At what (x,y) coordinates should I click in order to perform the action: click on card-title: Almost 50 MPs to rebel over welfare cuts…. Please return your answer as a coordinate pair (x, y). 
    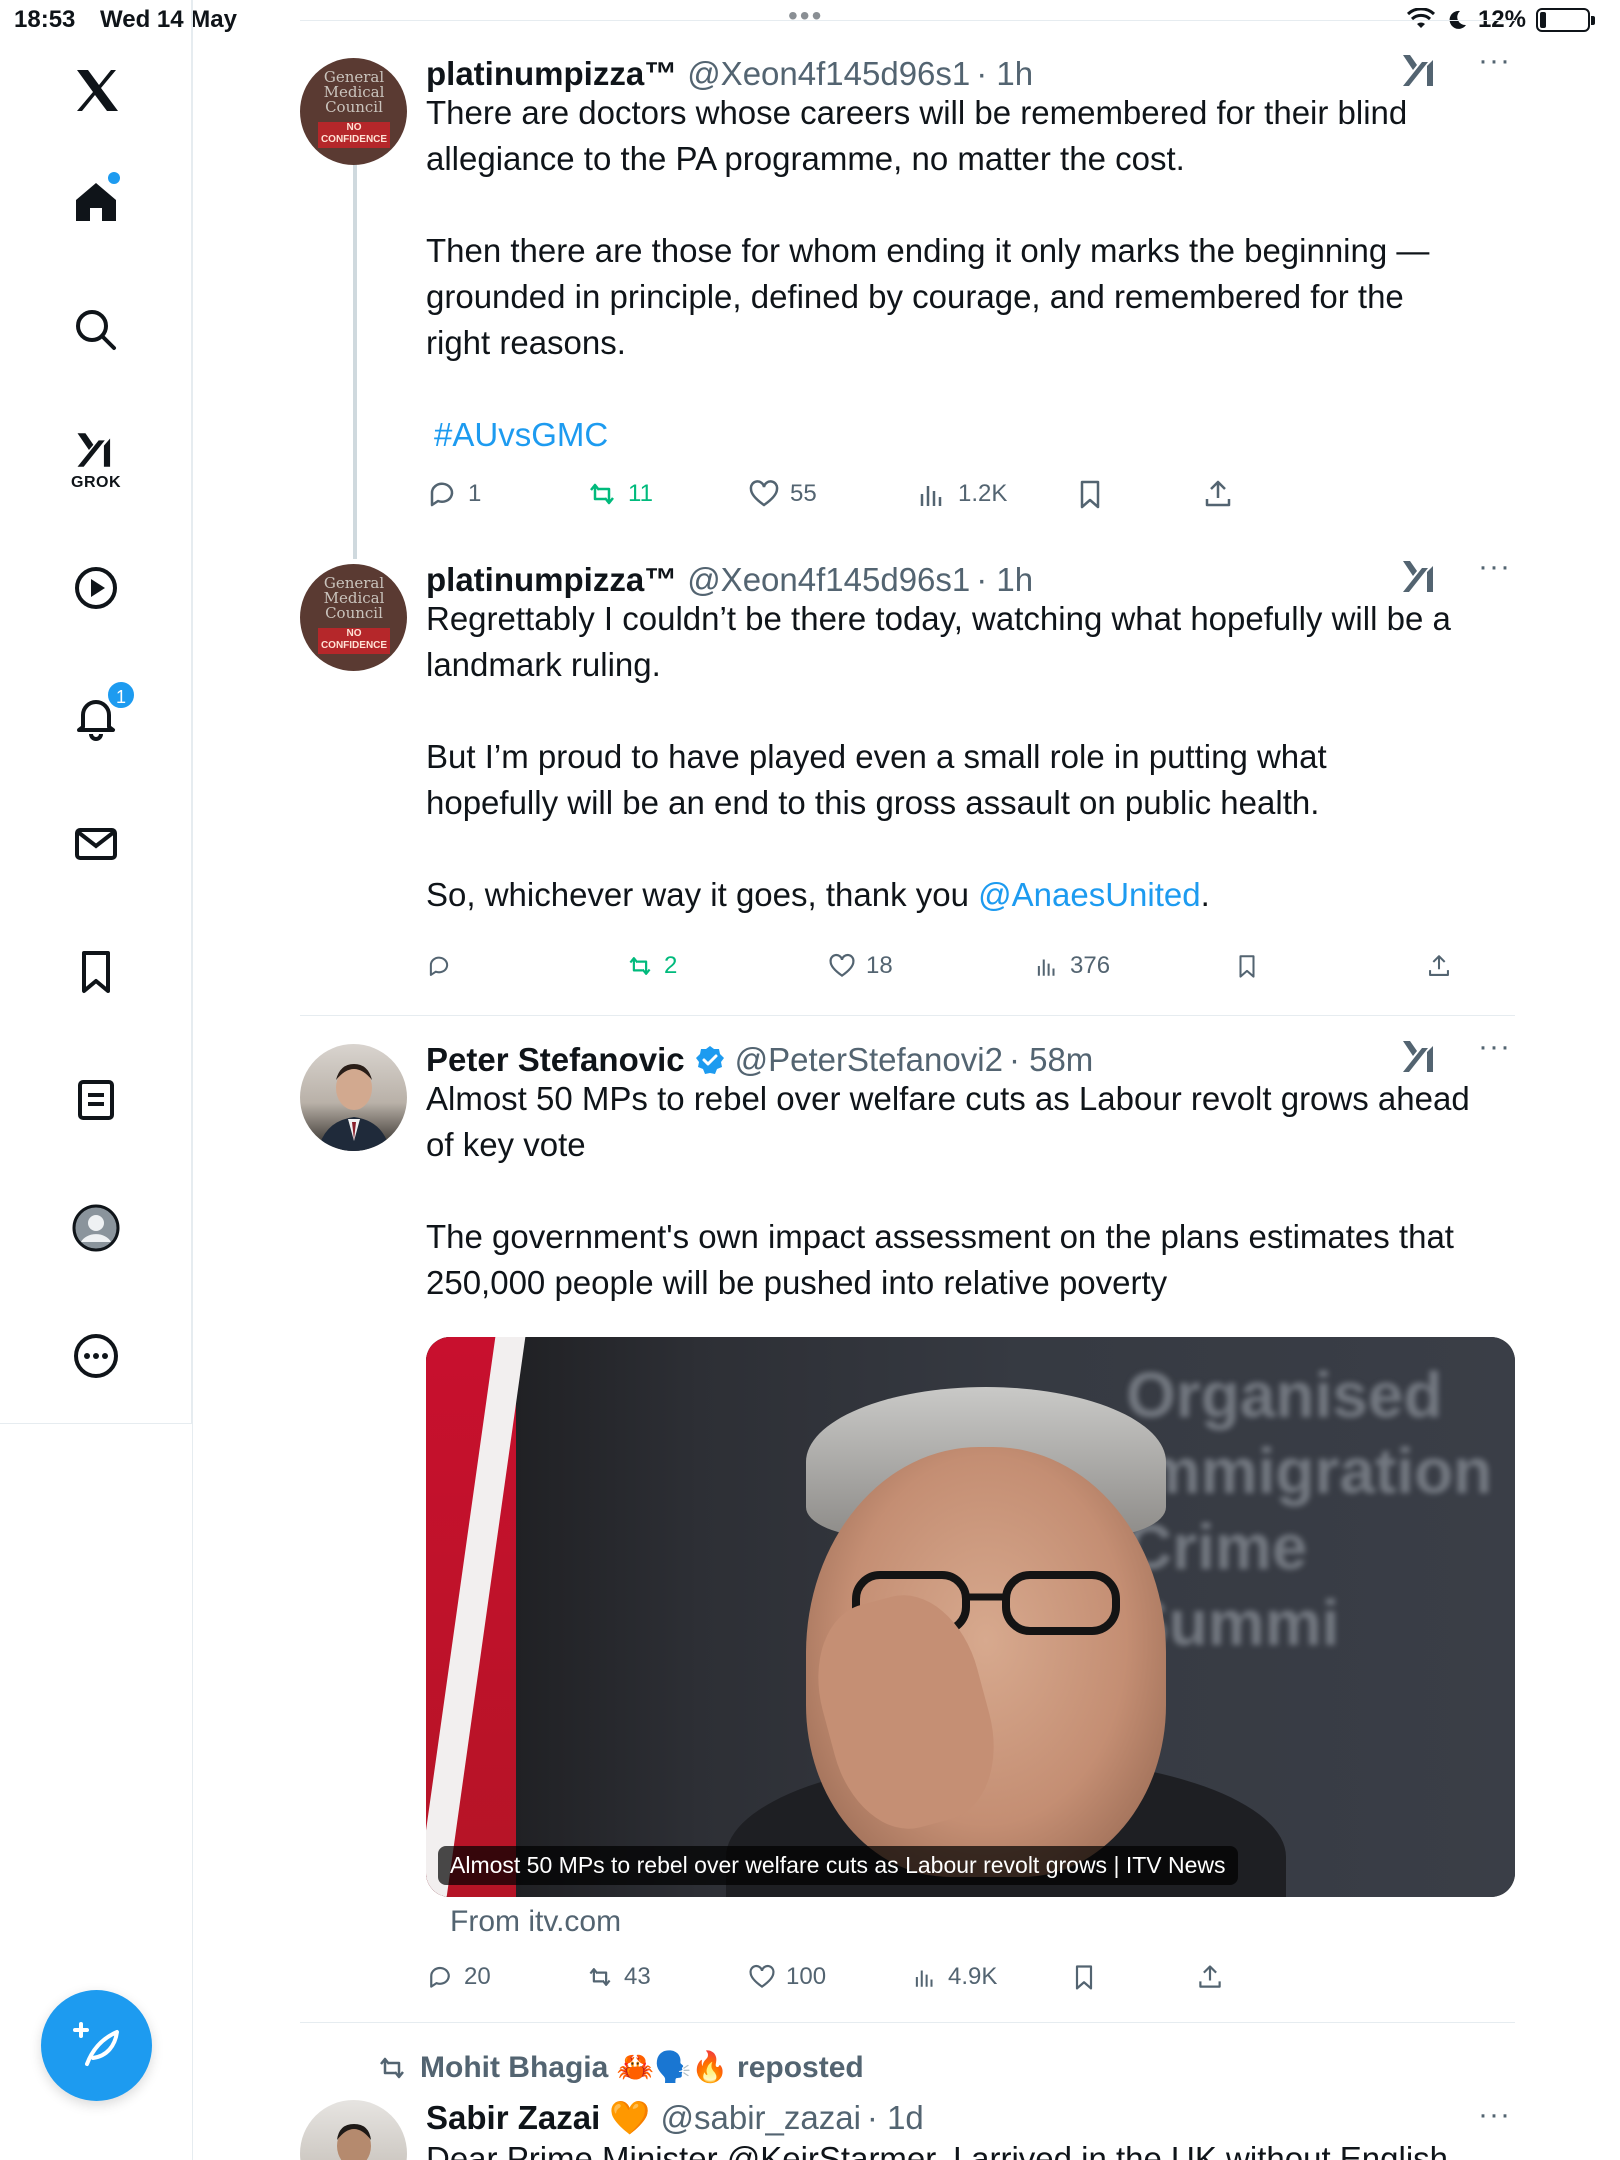
    Looking at the image, I should click on (838, 1865).